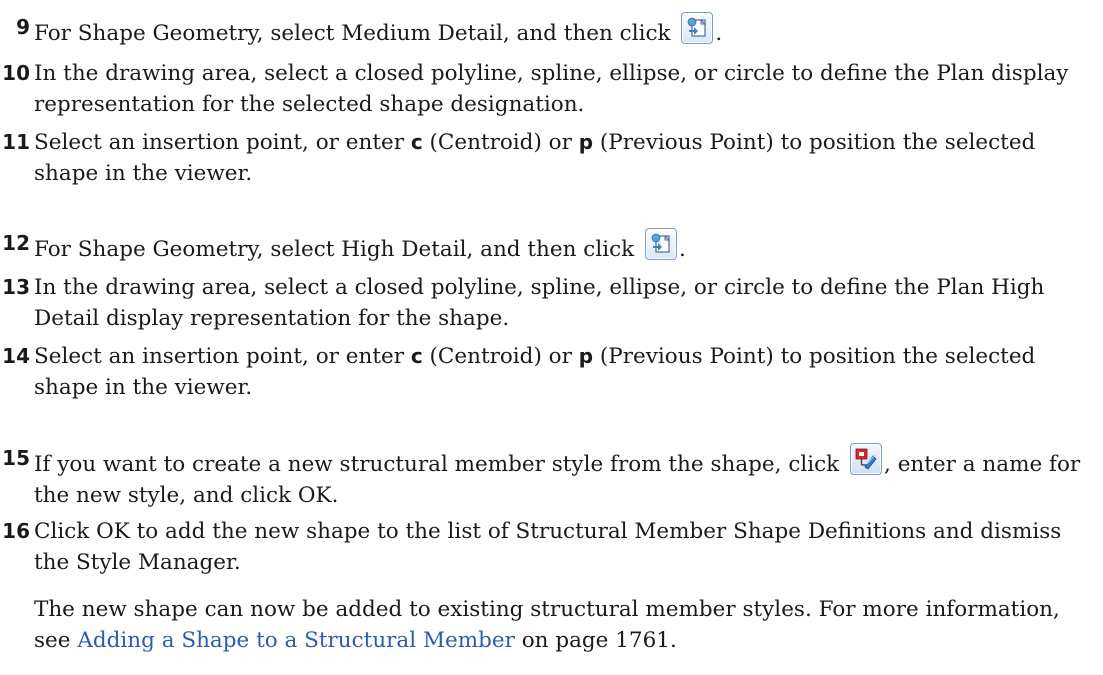 The height and width of the screenshot is (675, 1103). I want to click on step-number: 9, so click(23, 27).